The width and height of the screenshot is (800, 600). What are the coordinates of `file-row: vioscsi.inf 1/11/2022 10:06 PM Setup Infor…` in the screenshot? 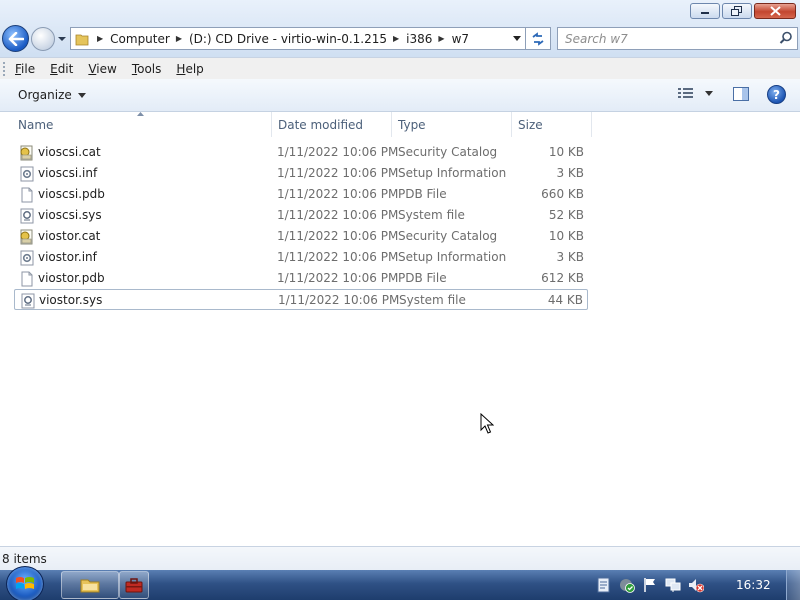 It's located at (301, 173).